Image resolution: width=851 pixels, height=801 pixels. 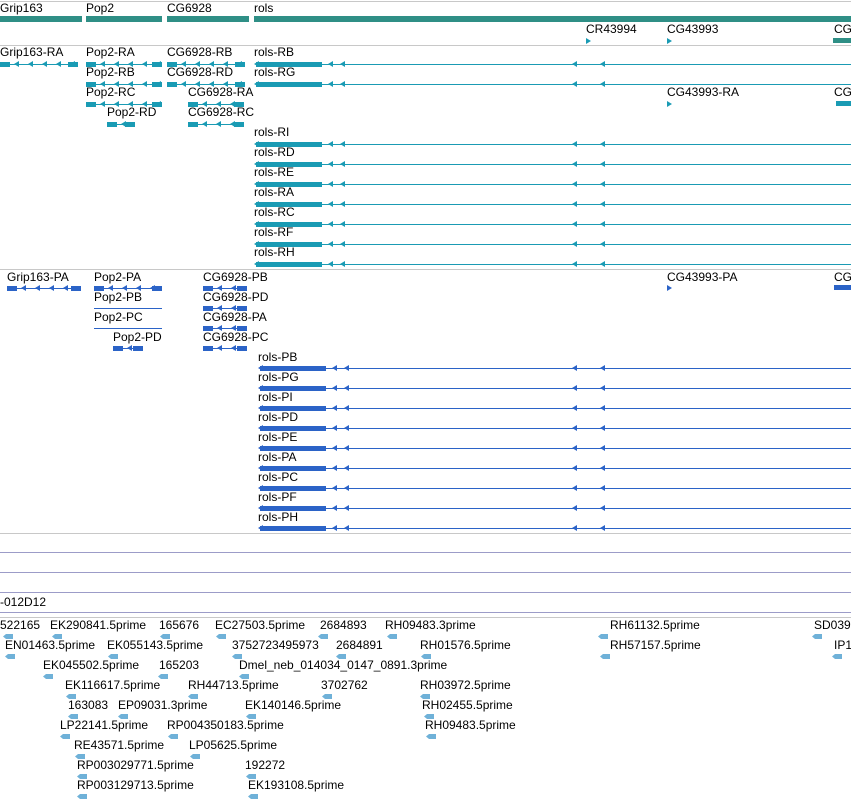 I want to click on feature-label: rols-RG, so click(x=274, y=72).